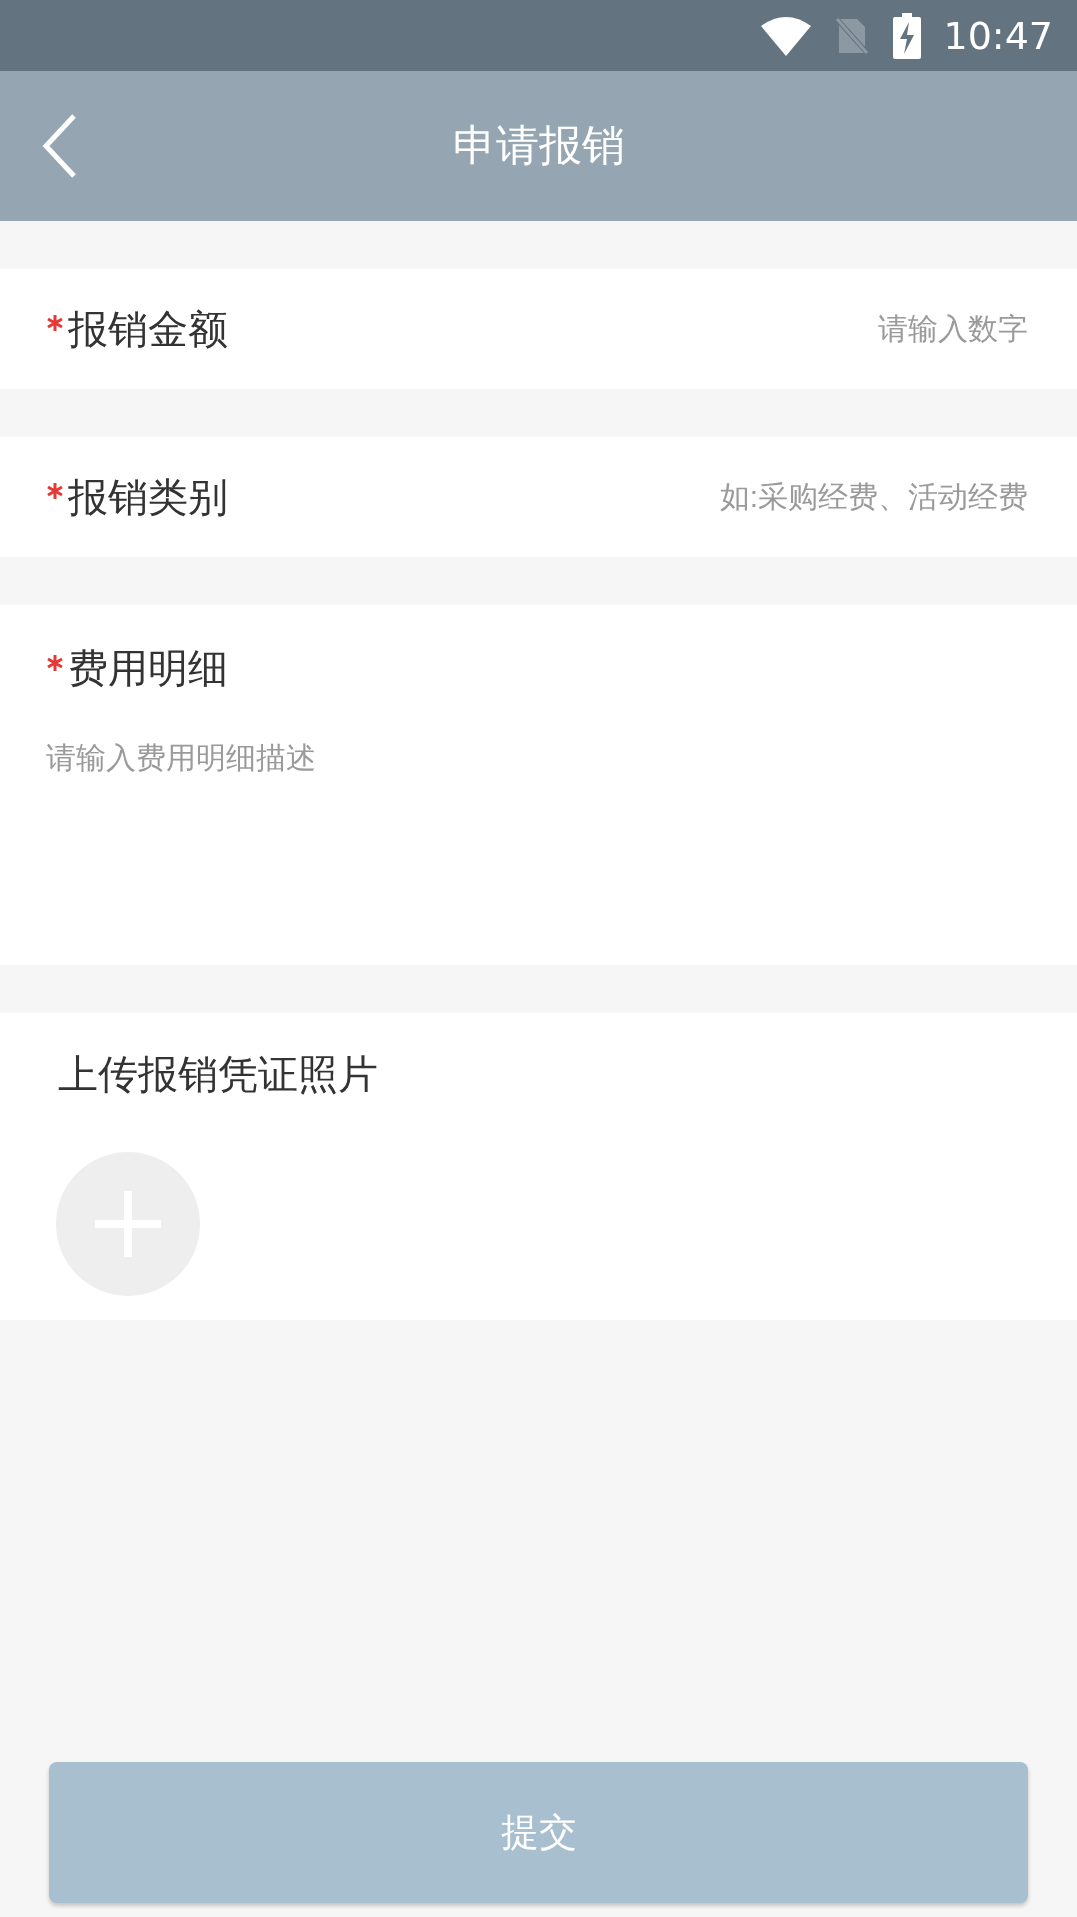 This screenshot has height=1917, width=1077. Describe the element at coordinates (786, 35) in the screenshot. I see `wifi-icon` at that location.